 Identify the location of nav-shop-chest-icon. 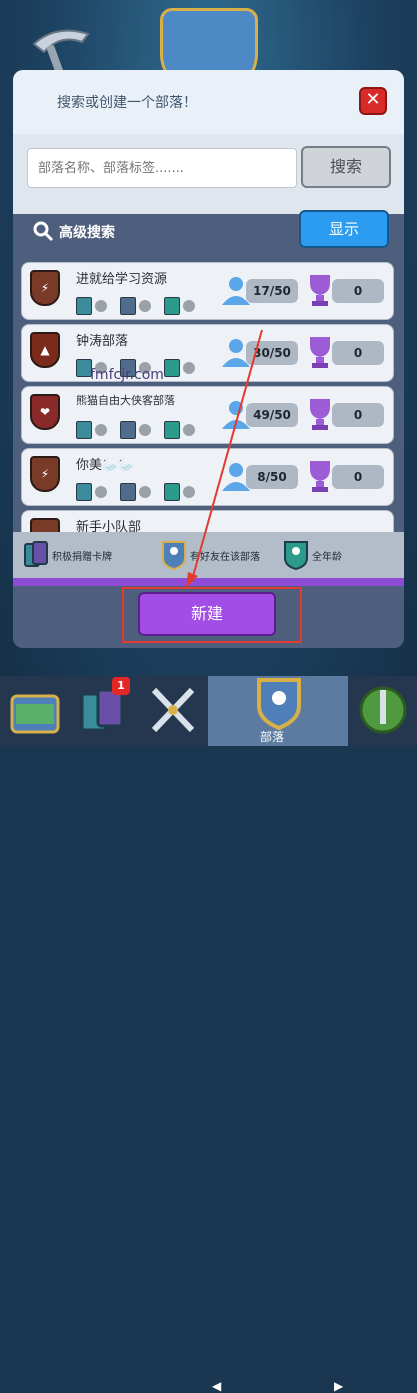
(35, 711).